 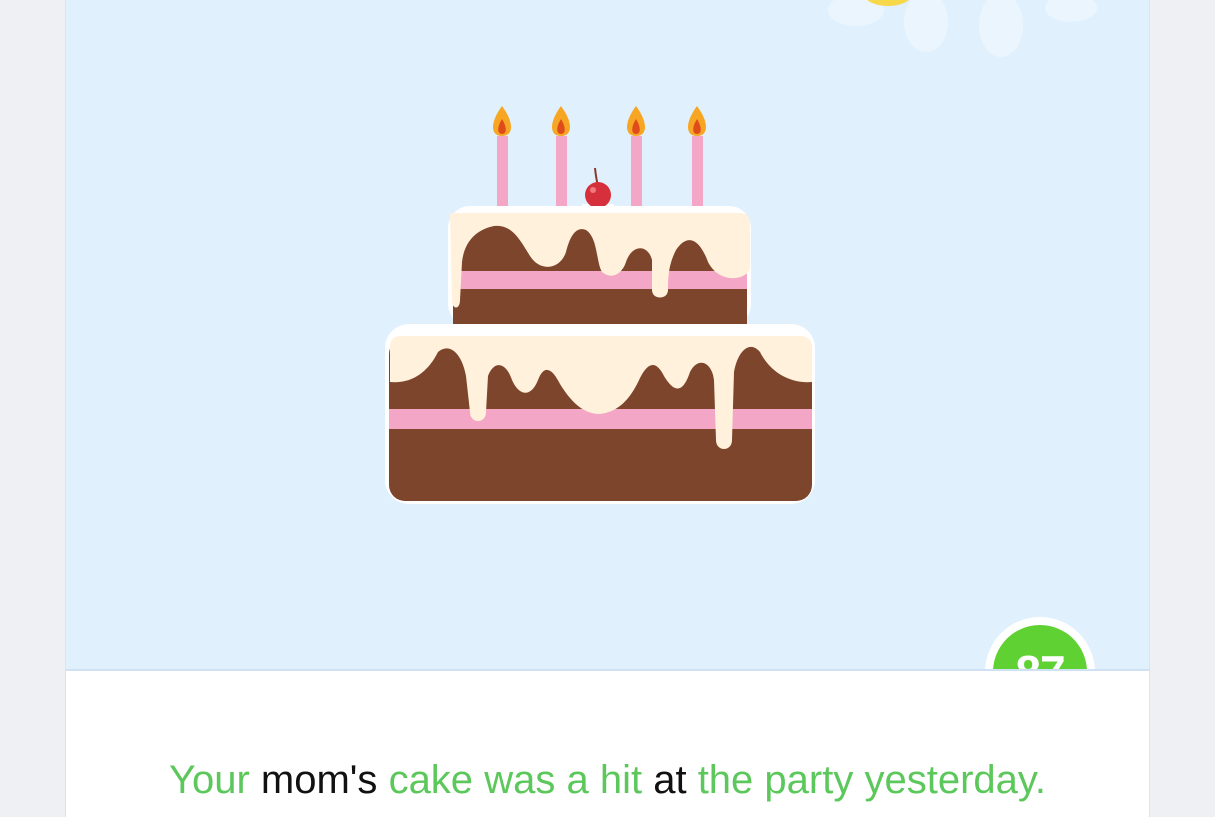 What do you see at coordinates (577, 780) in the screenshot?
I see `word-a: a` at bounding box center [577, 780].